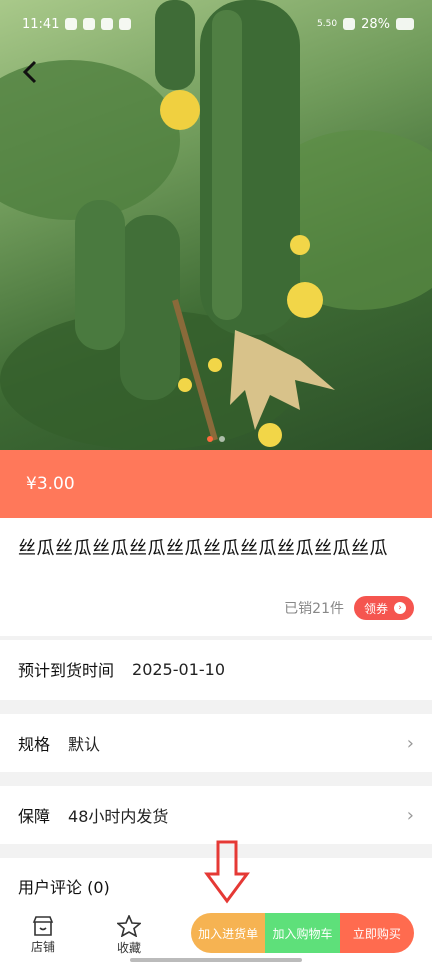  I want to click on coupon-button: 领券 ›, so click(383, 608).